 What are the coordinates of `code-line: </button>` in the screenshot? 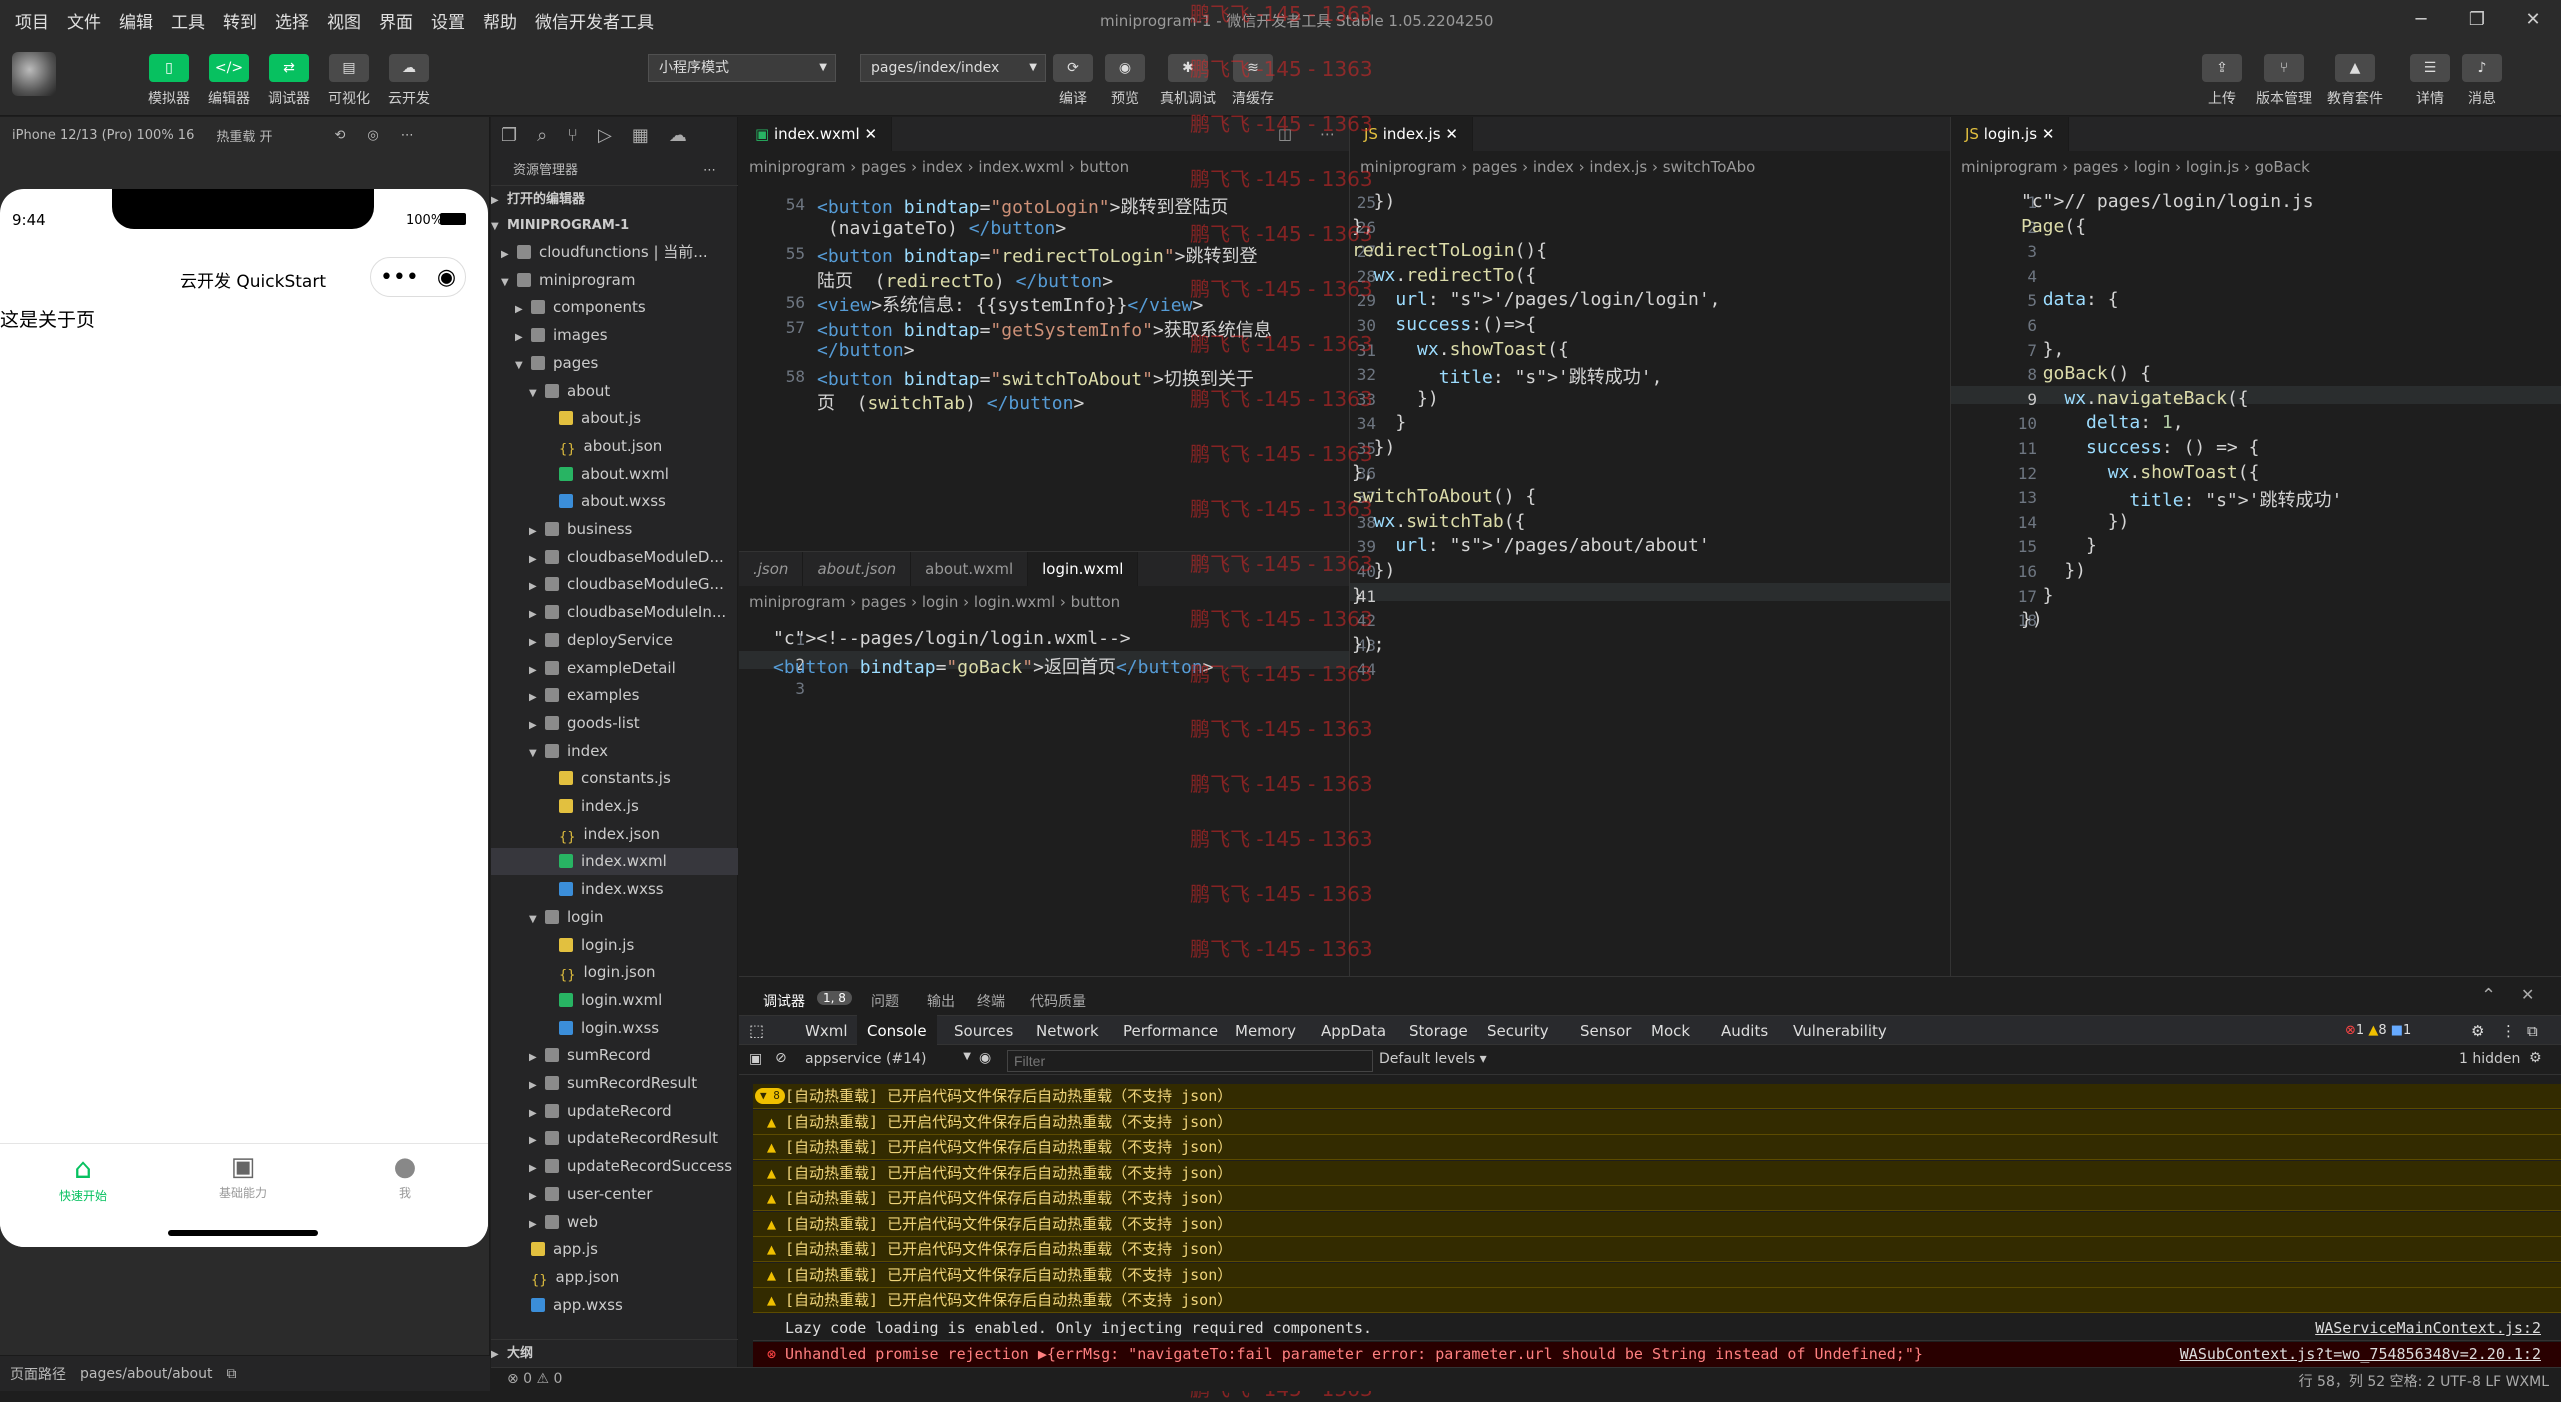 It's located at (866, 350).